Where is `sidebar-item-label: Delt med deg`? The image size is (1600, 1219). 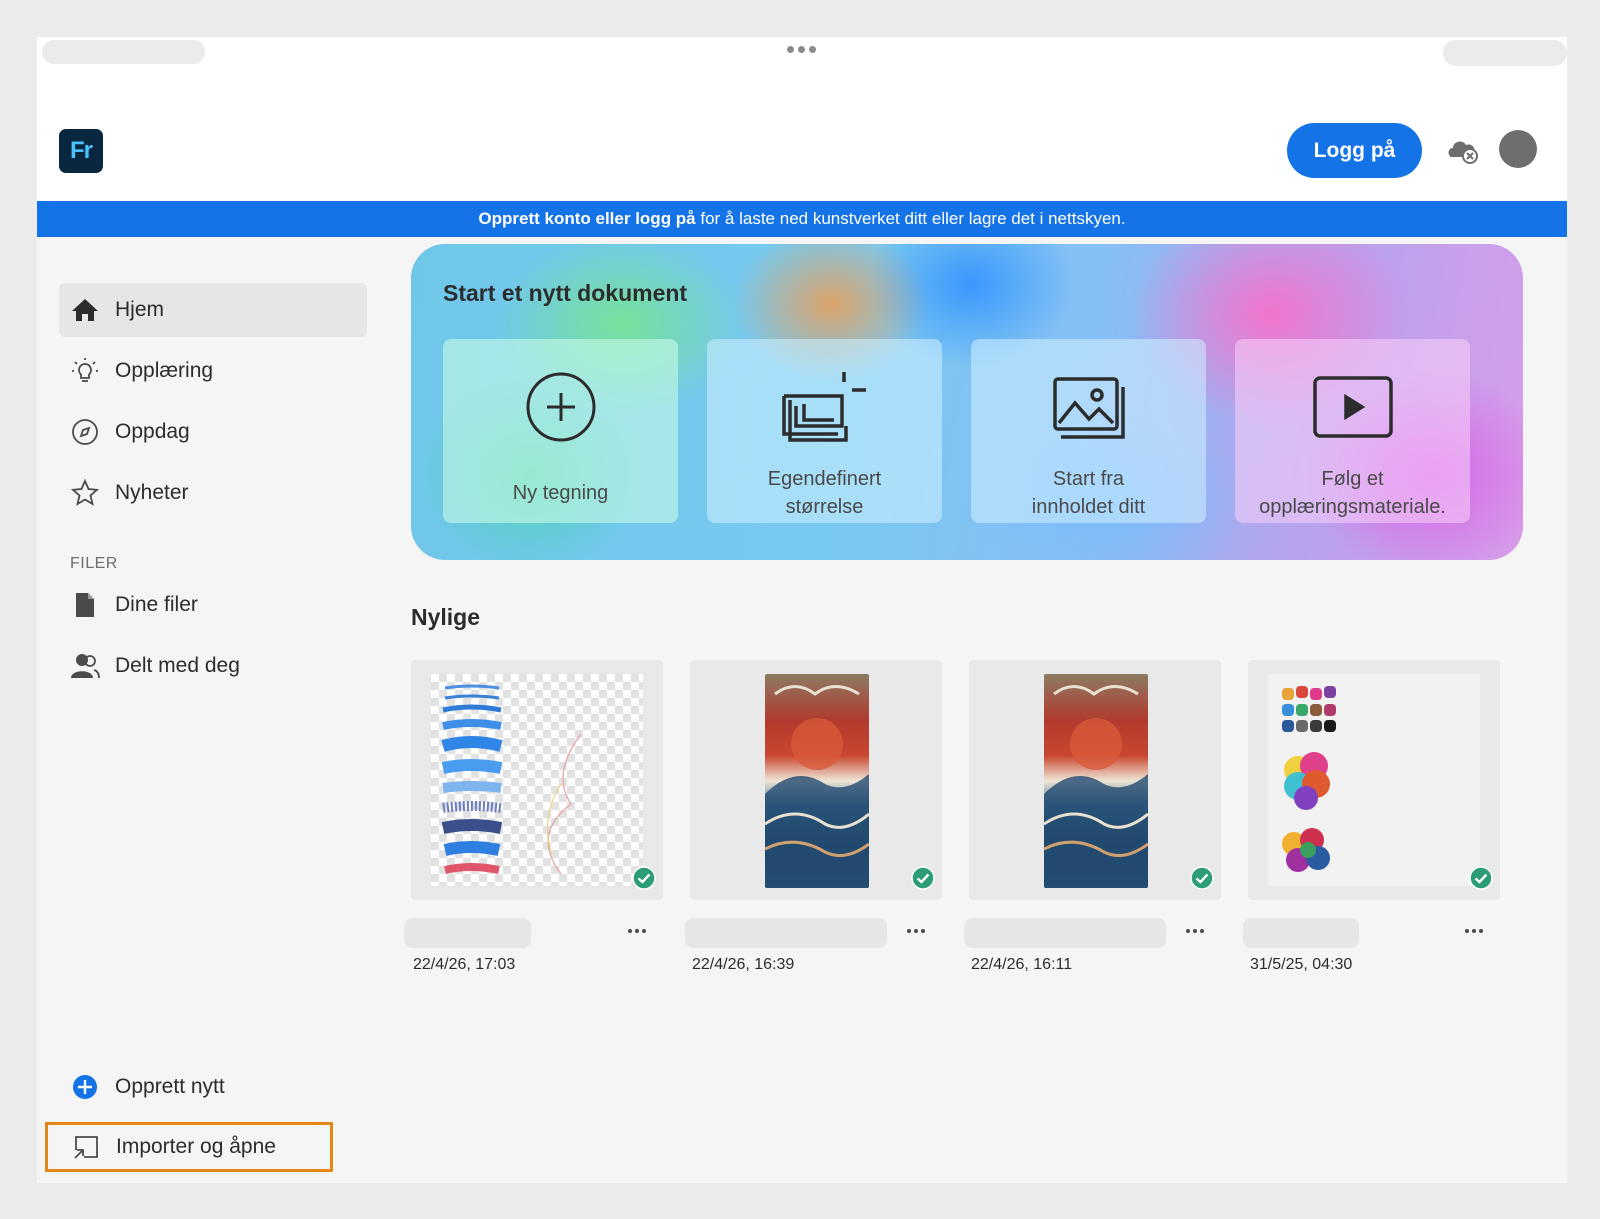 sidebar-item-label: Delt med deg is located at coordinates (177, 665).